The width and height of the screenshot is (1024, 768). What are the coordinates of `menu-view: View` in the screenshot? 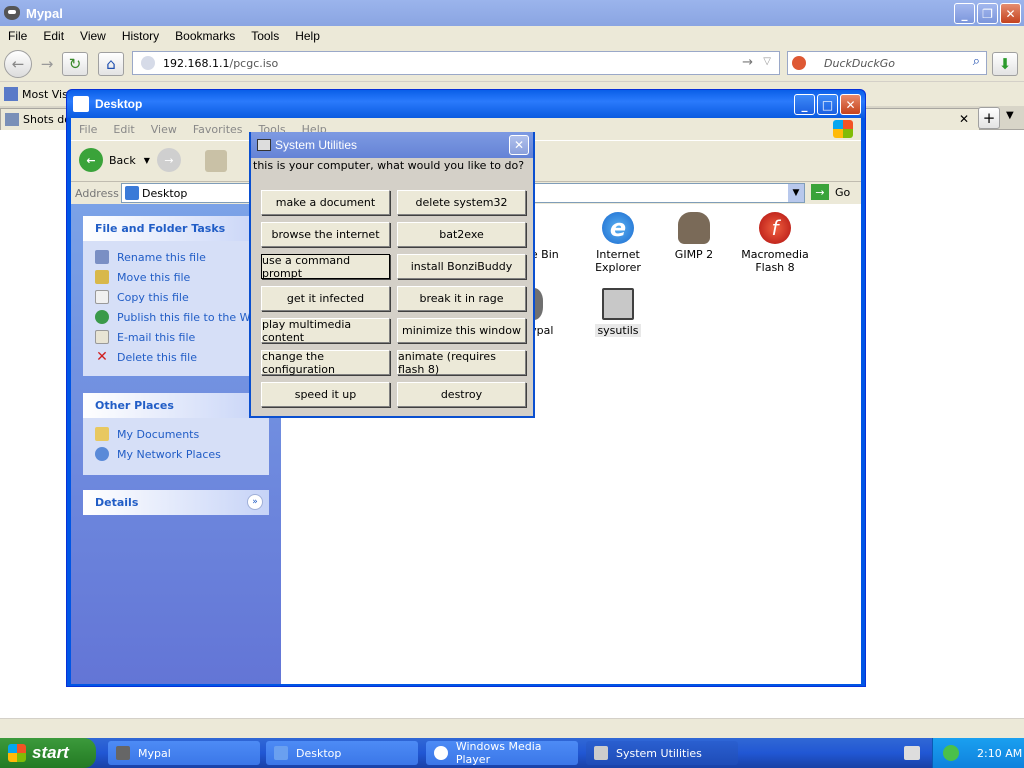 It's located at (93, 36).